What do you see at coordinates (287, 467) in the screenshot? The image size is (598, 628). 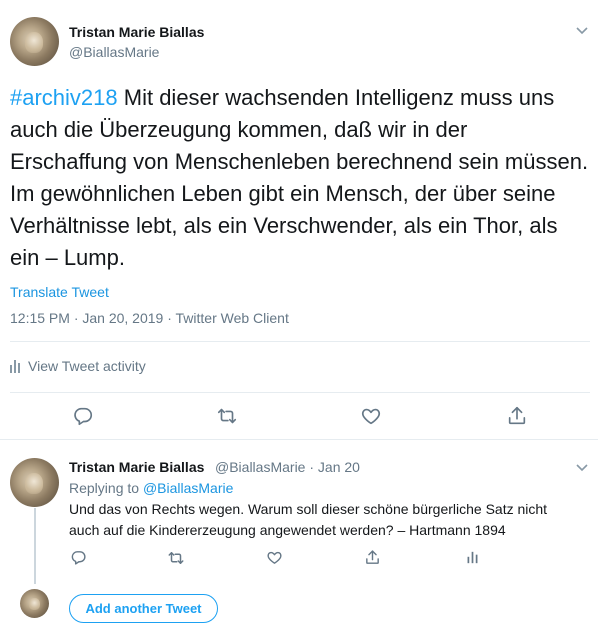 I see `reply-author-handle-date: @BiallasMarie · Jan 20` at bounding box center [287, 467].